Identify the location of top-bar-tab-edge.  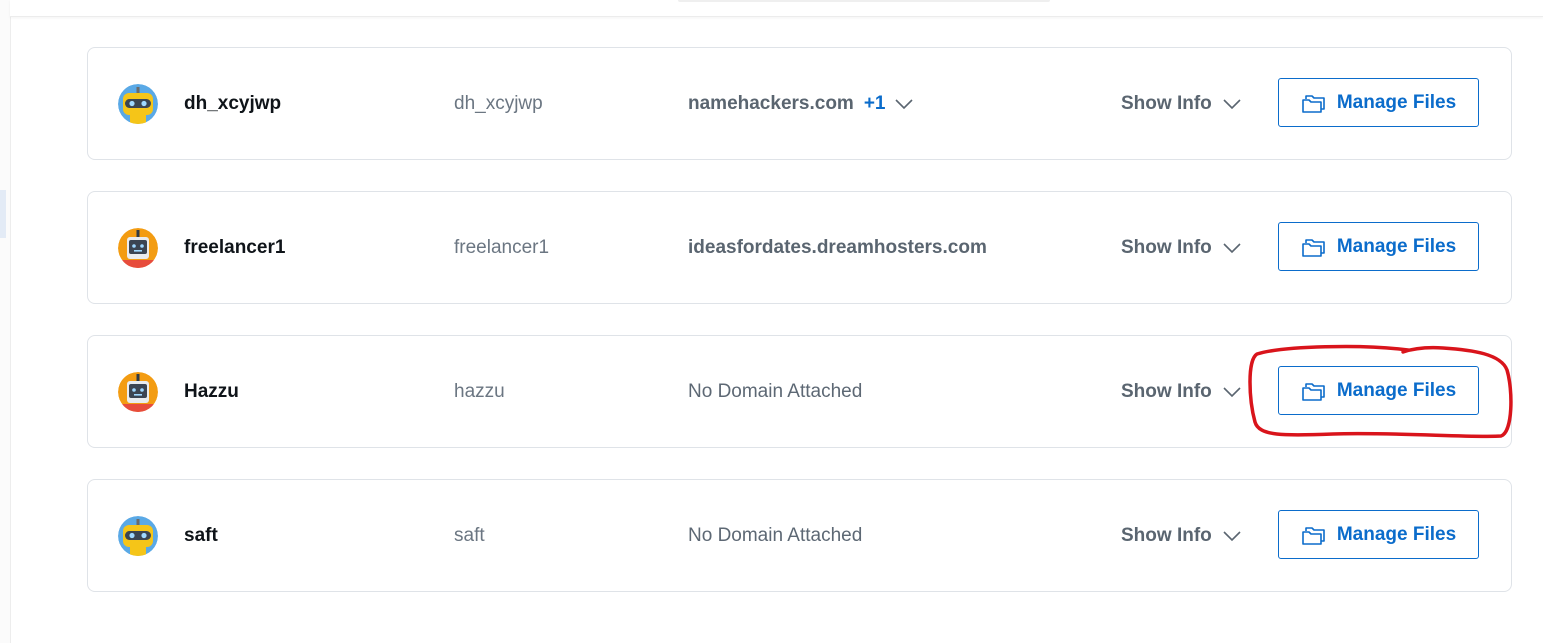
(864, 1).